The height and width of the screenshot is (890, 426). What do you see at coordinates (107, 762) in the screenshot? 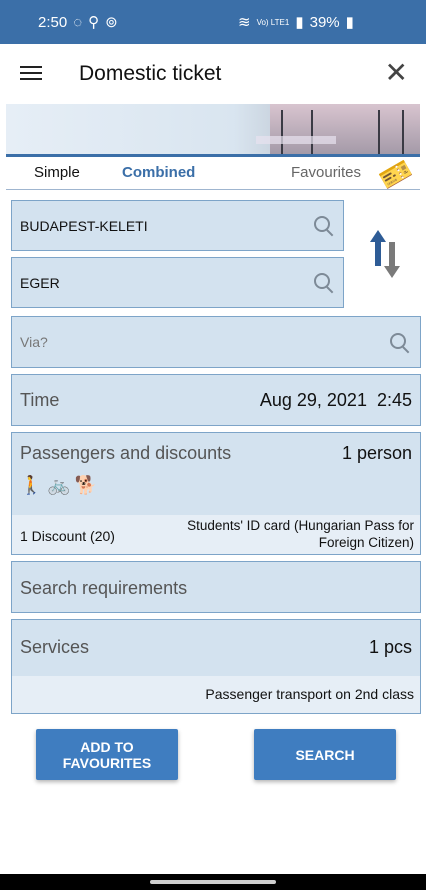
I see `add-to-favourites-label-2: FAVOURITES` at bounding box center [107, 762].